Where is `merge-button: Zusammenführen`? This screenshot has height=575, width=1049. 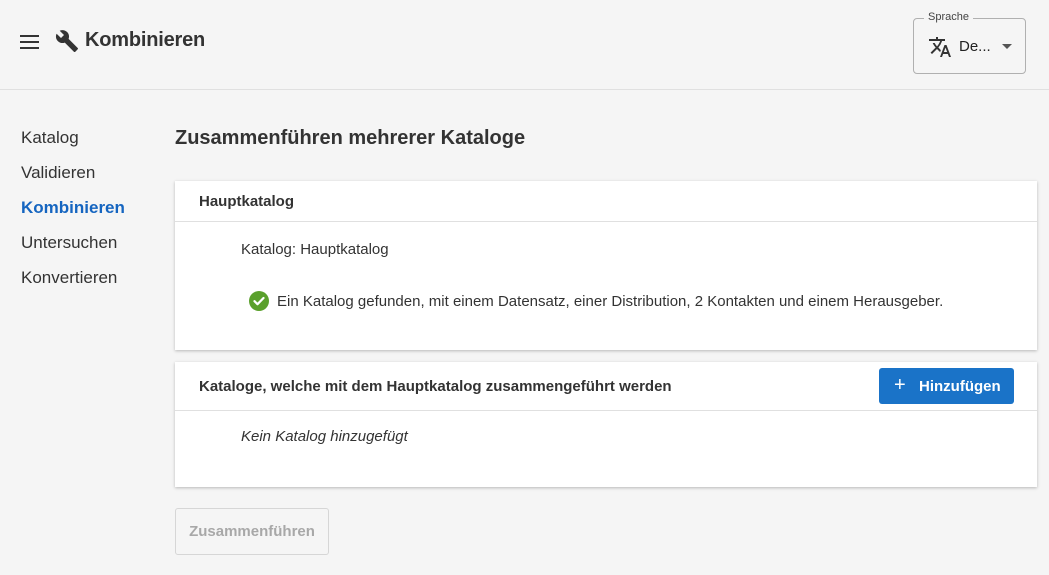
merge-button: Zusammenführen is located at coordinates (252, 531).